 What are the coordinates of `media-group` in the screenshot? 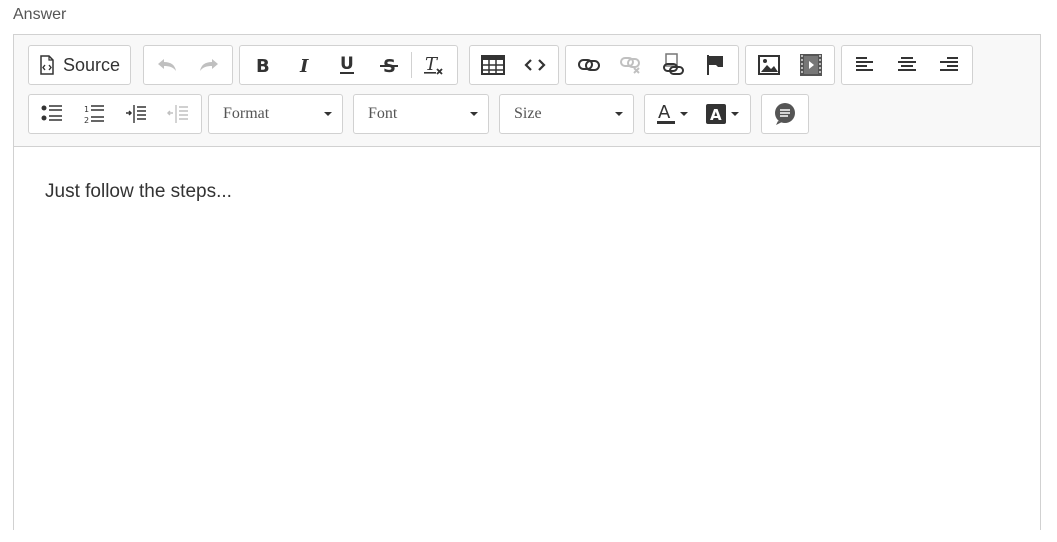 It's located at (790, 65).